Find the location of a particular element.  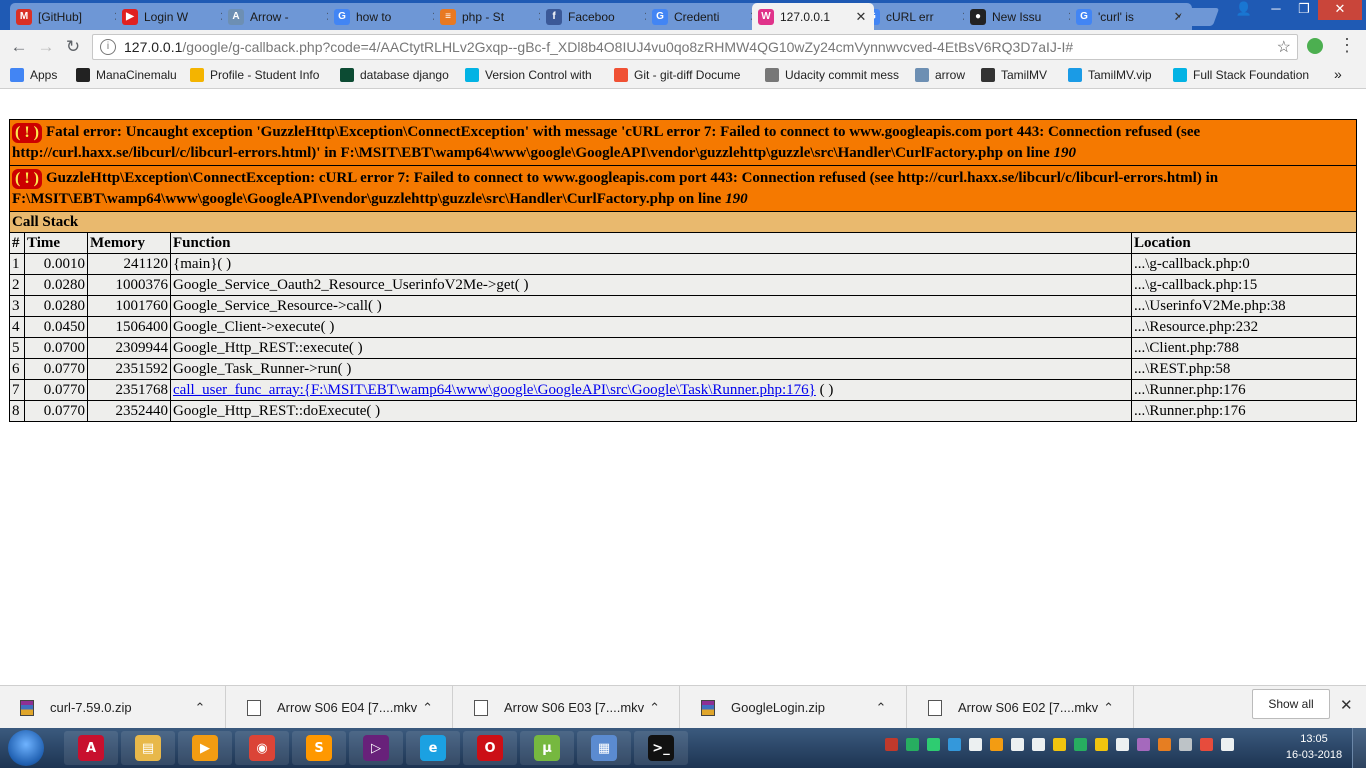

taskbar-app: O is located at coordinates (490, 748).